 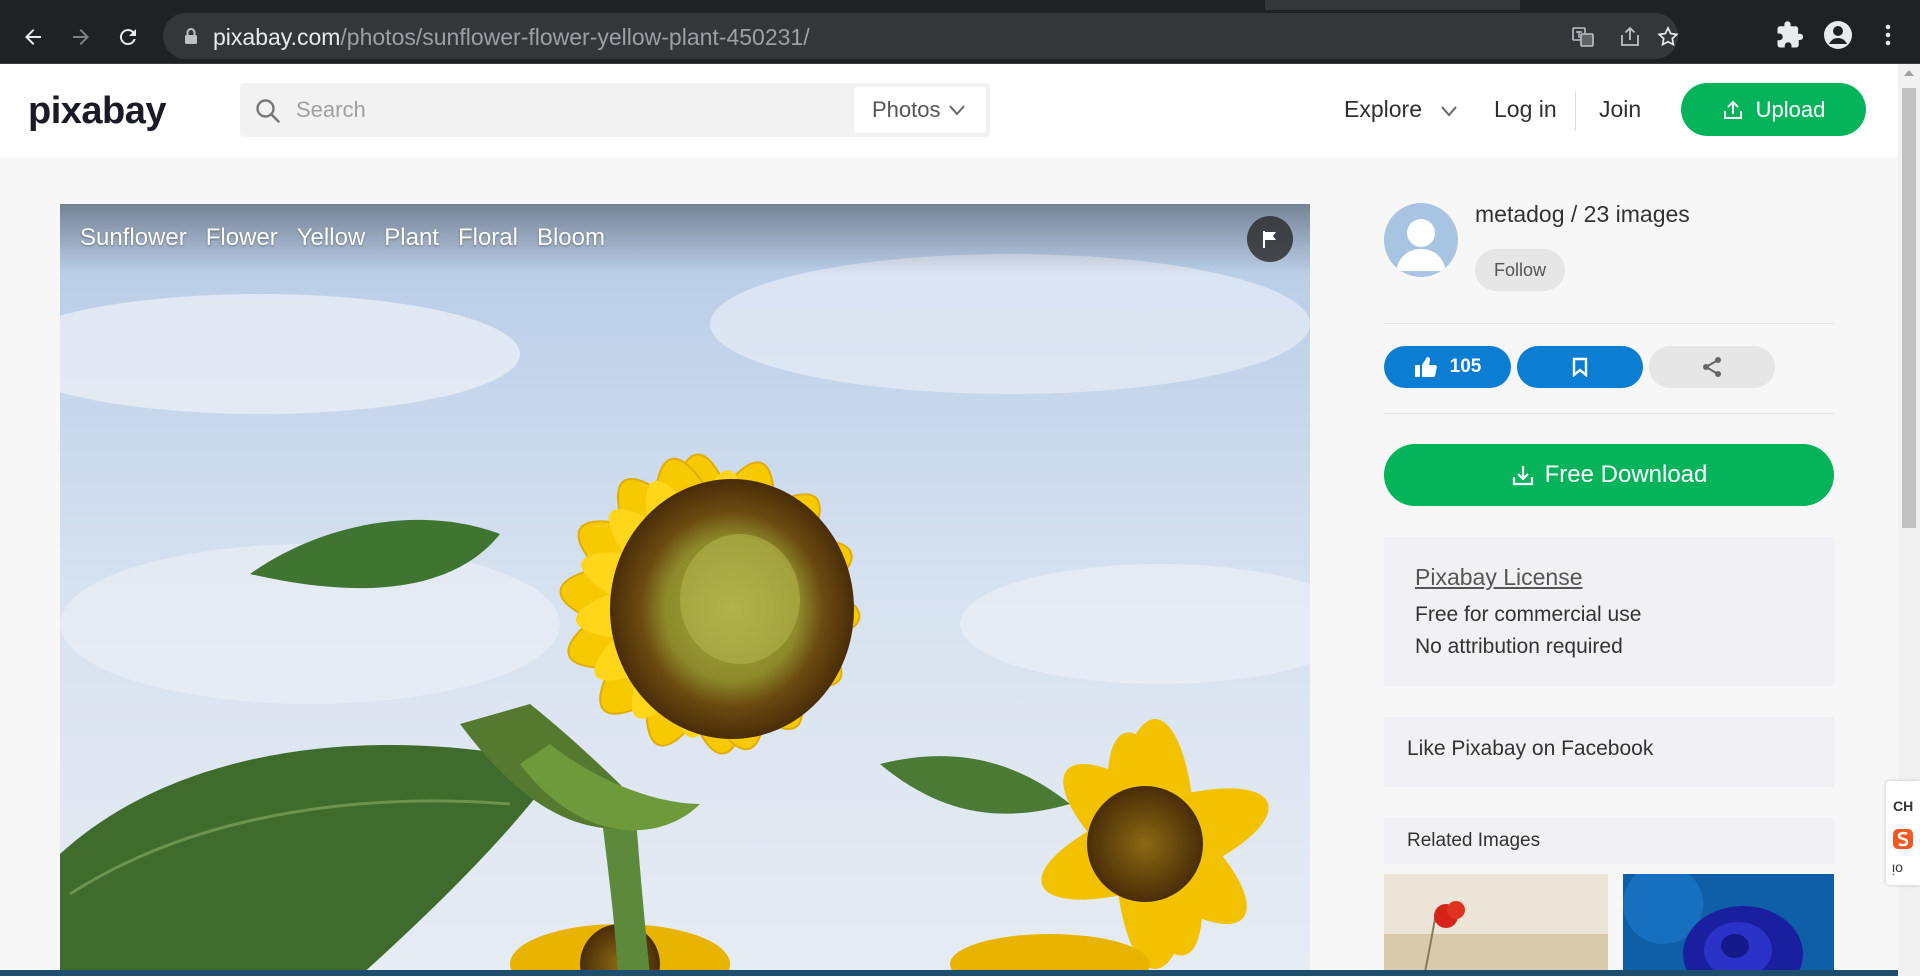 What do you see at coordinates (1609, 841) in the screenshot?
I see `related-images-header: Related Images` at bounding box center [1609, 841].